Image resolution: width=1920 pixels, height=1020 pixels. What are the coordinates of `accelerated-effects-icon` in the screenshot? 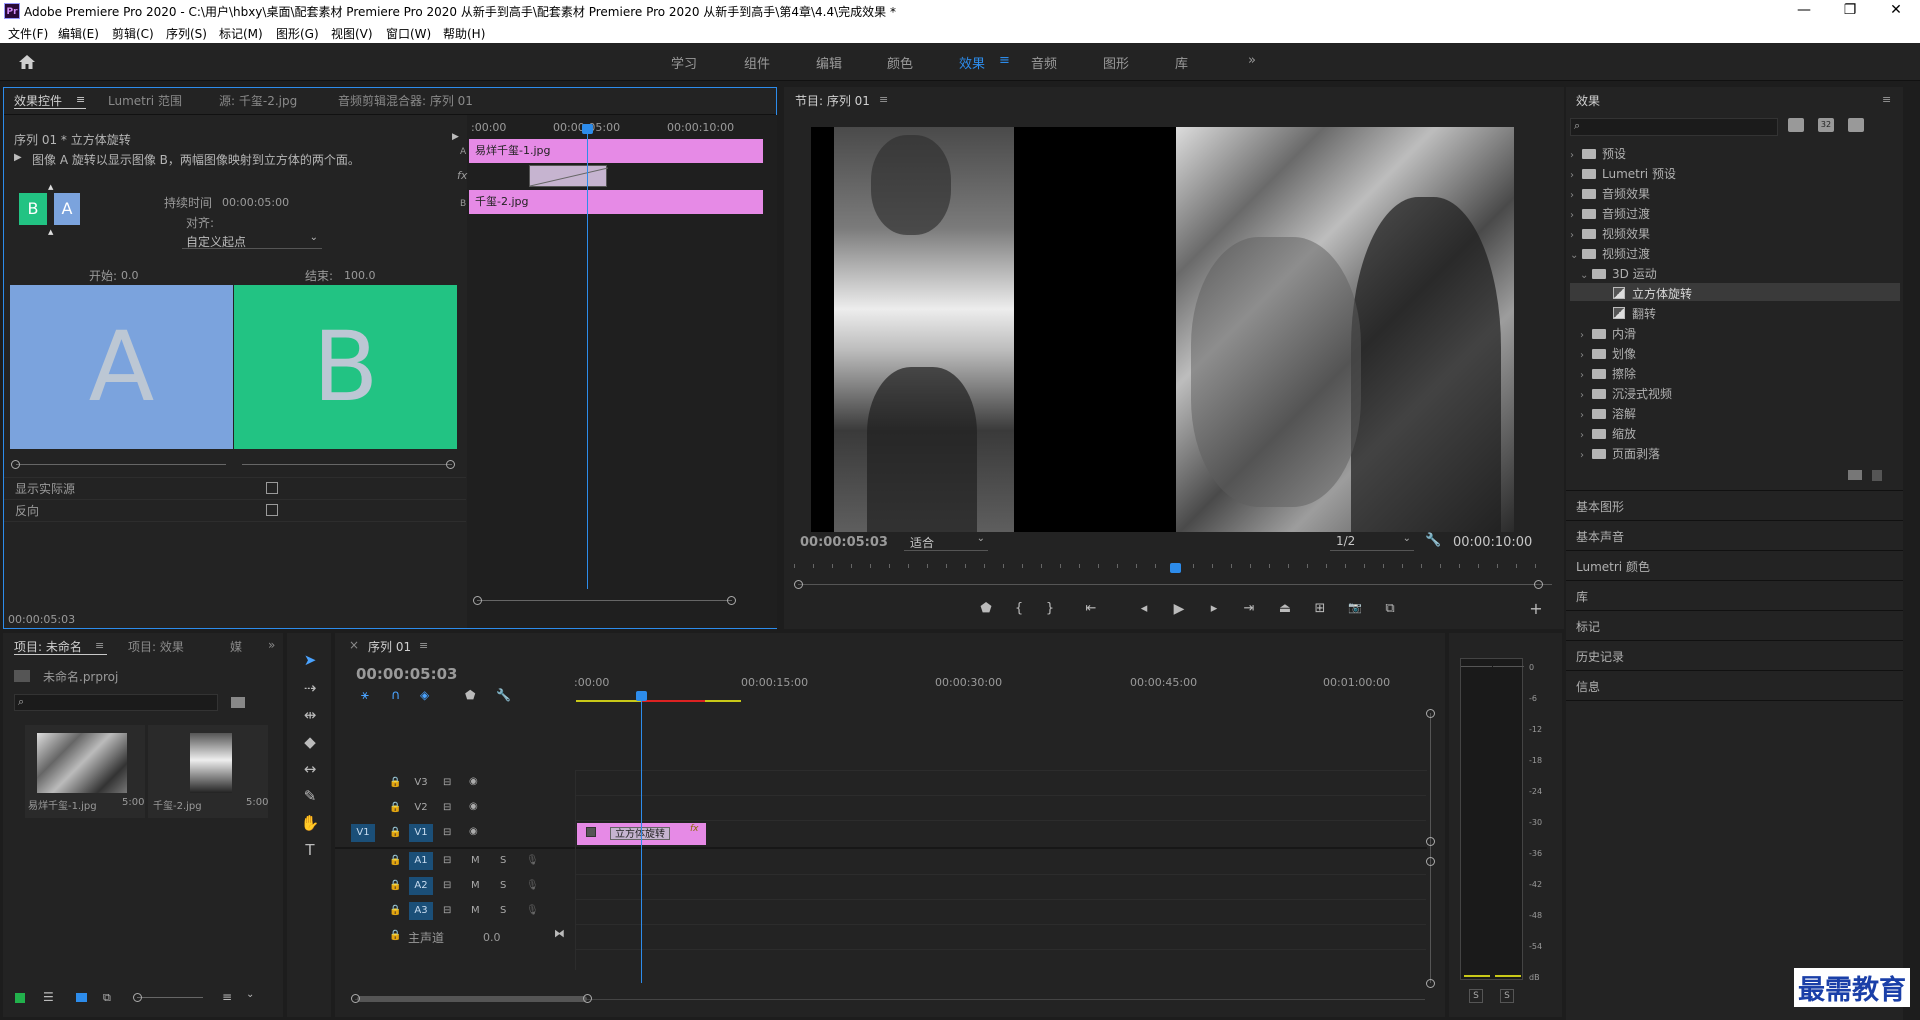 It's located at (1796, 125).